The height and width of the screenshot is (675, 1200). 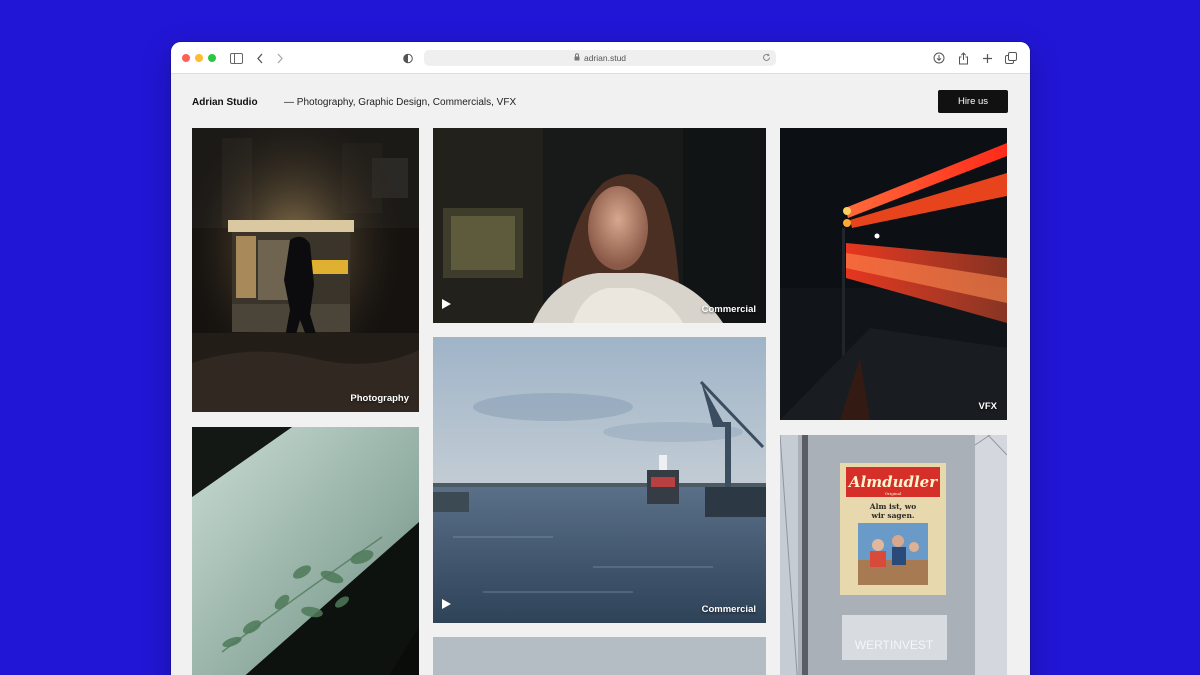 I want to click on billboard-slogan-line2: wir sagen., so click(x=892, y=515).